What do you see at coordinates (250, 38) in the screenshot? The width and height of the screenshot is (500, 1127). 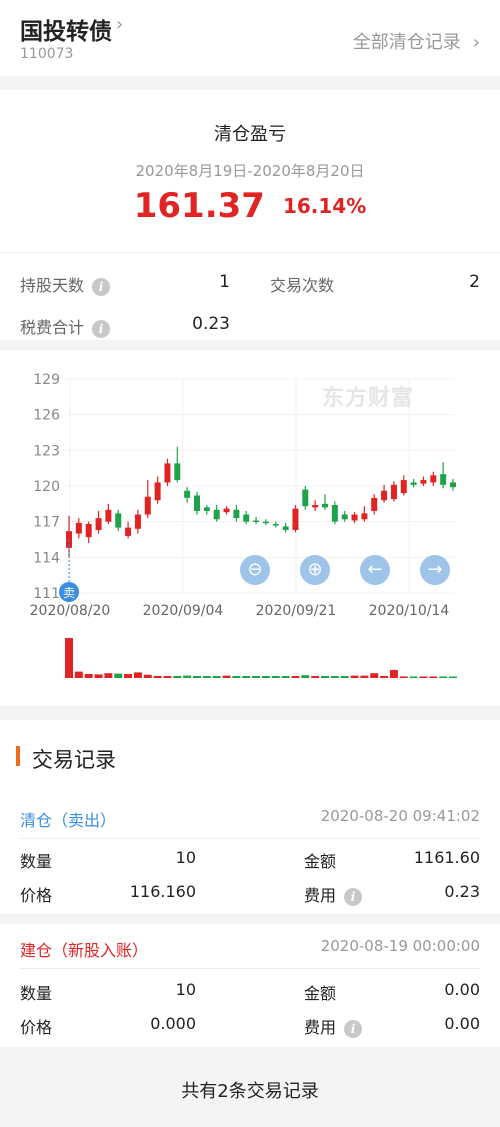 I see `header: 国投转债 › 110073 全部清仓记录 ›` at bounding box center [250, 38].